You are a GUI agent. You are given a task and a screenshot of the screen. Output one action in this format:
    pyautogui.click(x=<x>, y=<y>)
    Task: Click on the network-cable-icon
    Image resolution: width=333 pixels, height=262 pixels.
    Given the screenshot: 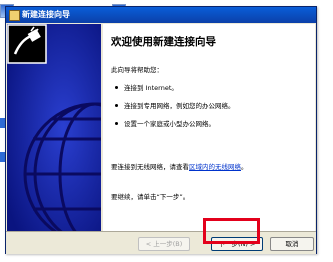 What is the action you would take?
    pyautogui.click(x=27, y=44)
    